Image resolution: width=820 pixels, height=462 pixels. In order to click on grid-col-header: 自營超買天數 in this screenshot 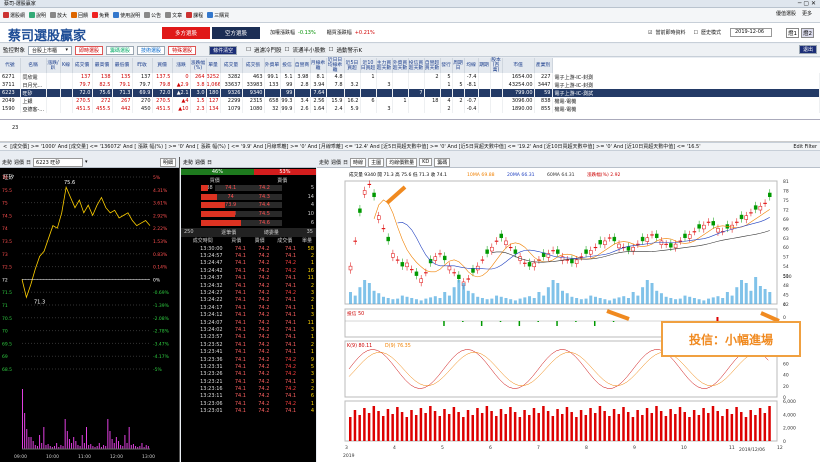, I will do `click(432, 65)`.